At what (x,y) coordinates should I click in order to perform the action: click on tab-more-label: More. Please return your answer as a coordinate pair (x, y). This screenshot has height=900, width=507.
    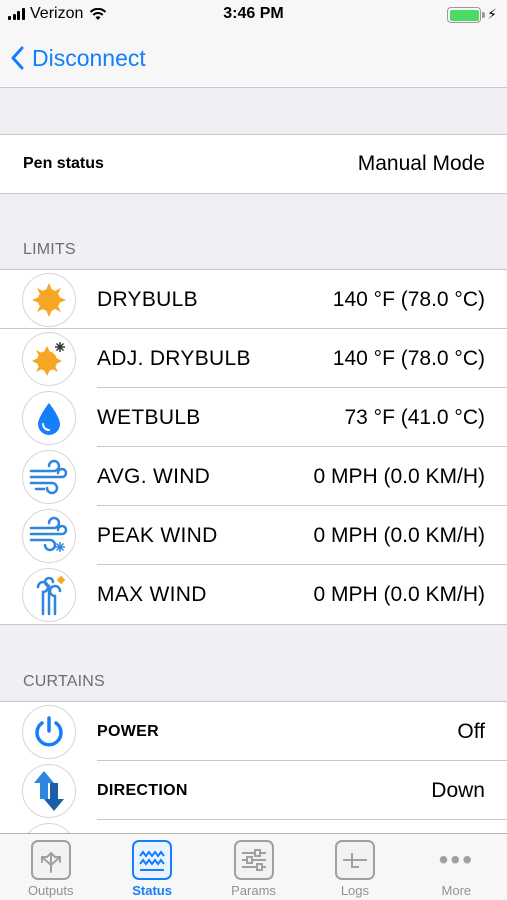
    Looking at the image, I should click on (456, 890).